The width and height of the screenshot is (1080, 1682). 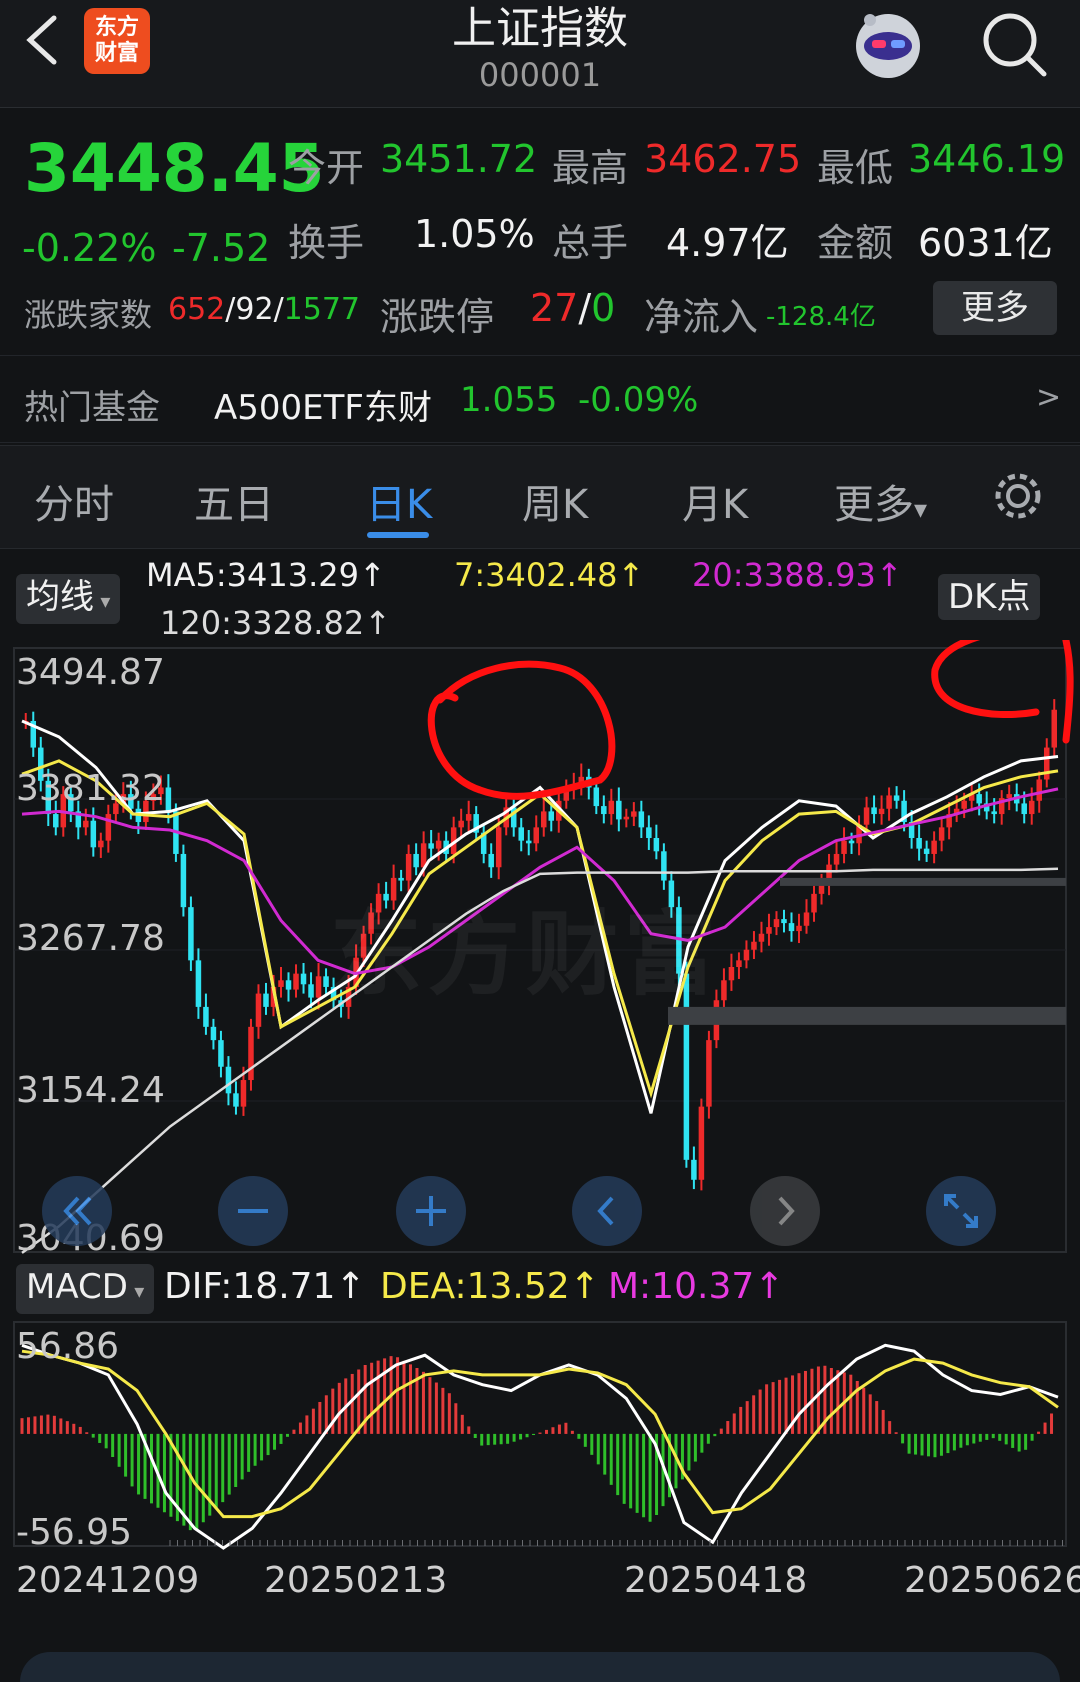 I want to click on scroll-right-button, so click(x=785, y=1211).